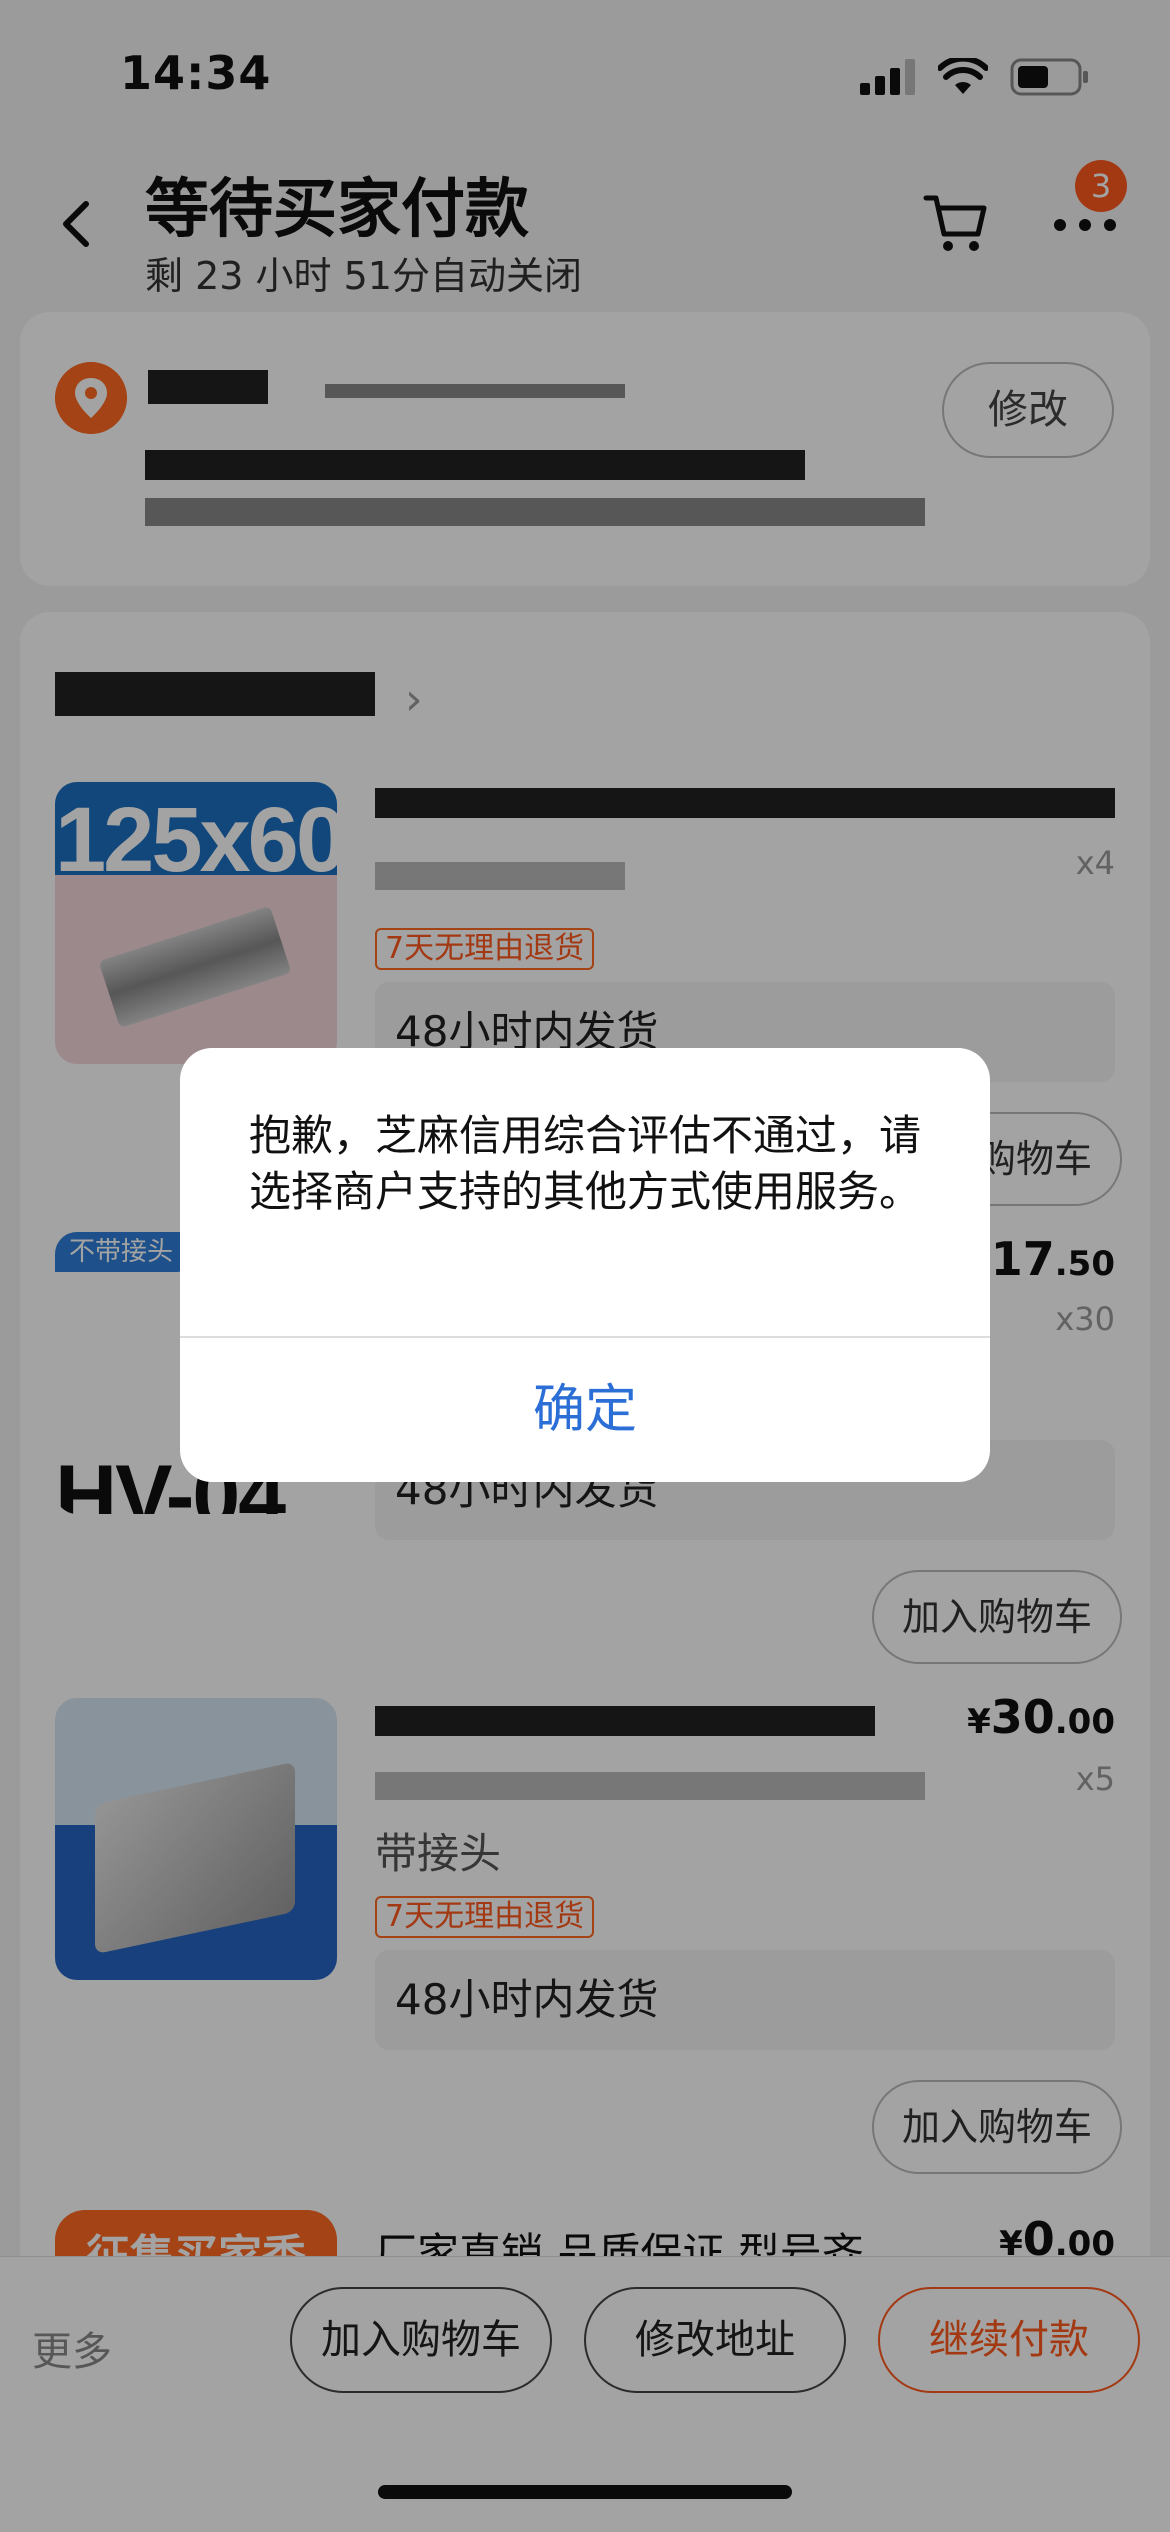 The height and width of the screenshot is (2532, 1170). I want to click on confirm-button: 确定, so click(585, 1410).